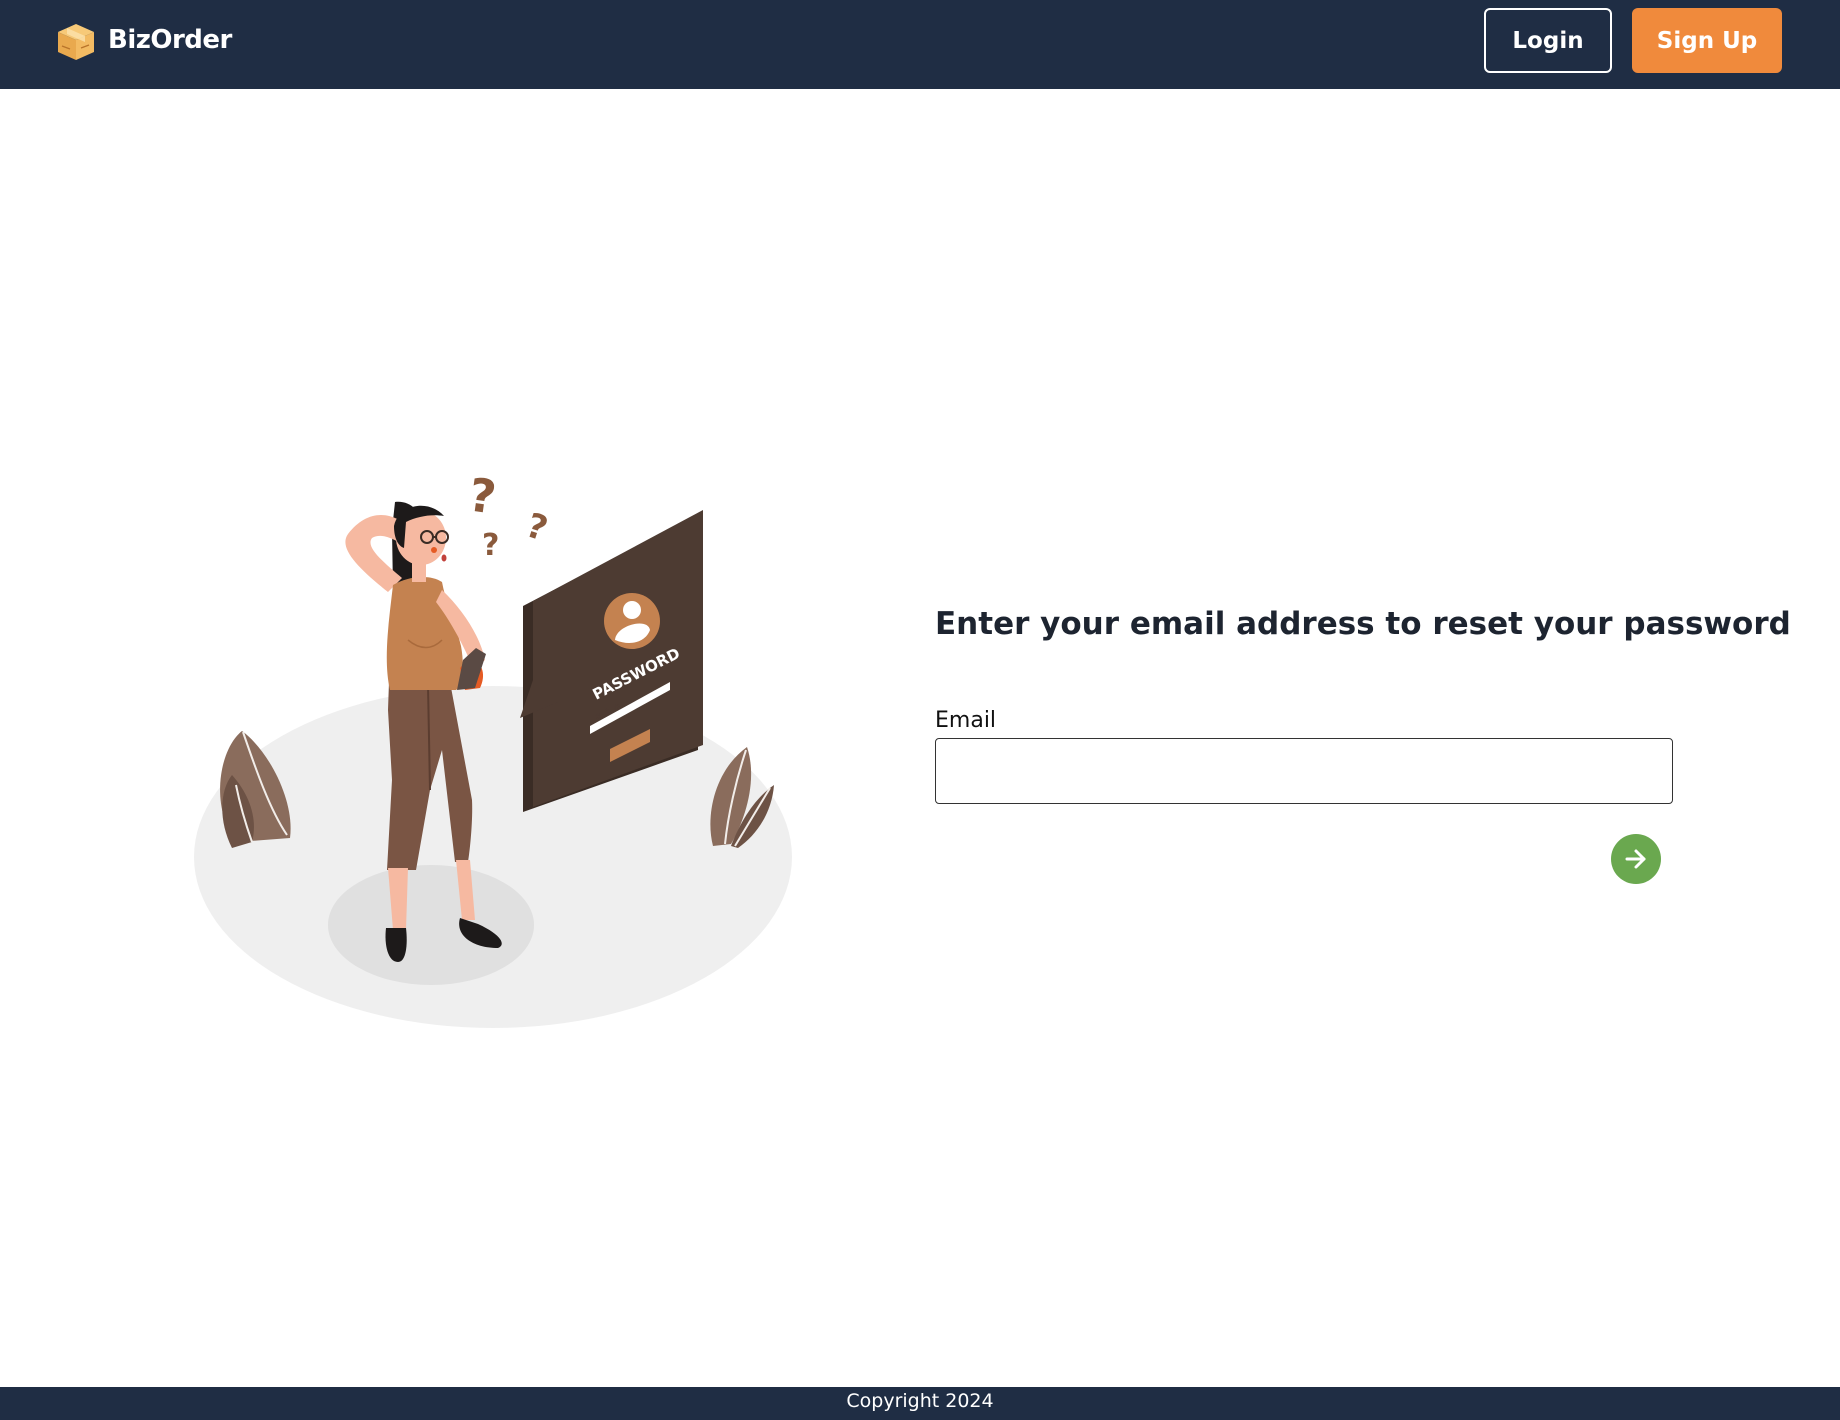 This screenshot has height=1420, width=1840. What do you see at coordinates (508, 515) in the screenshot?
I see `question-marks: ? ? ?` at bounding box center [508, 515].